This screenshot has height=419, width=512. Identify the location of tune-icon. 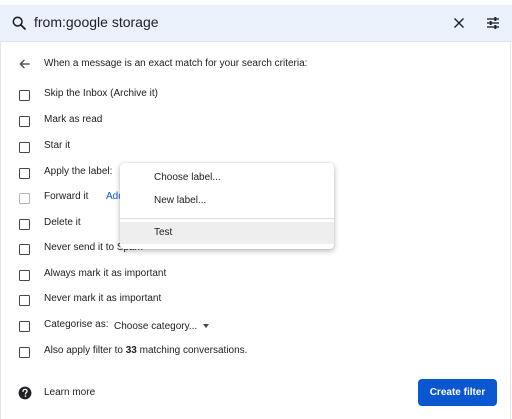
(493, 23).